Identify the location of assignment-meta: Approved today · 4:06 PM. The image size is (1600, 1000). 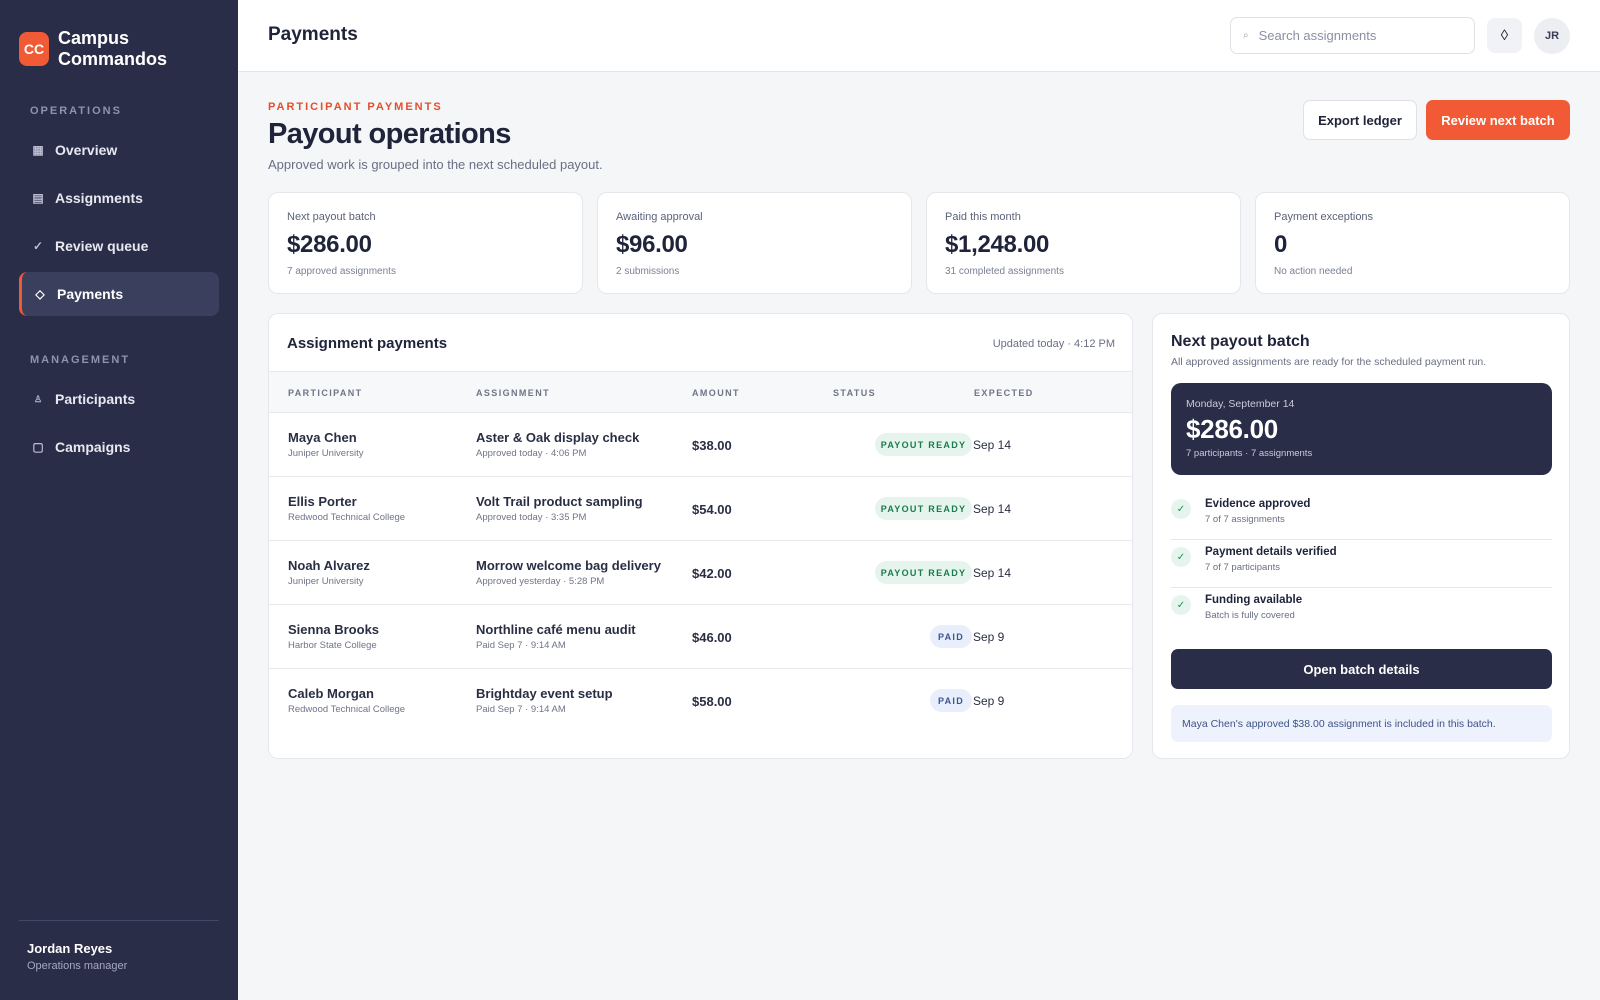
(531, 453).